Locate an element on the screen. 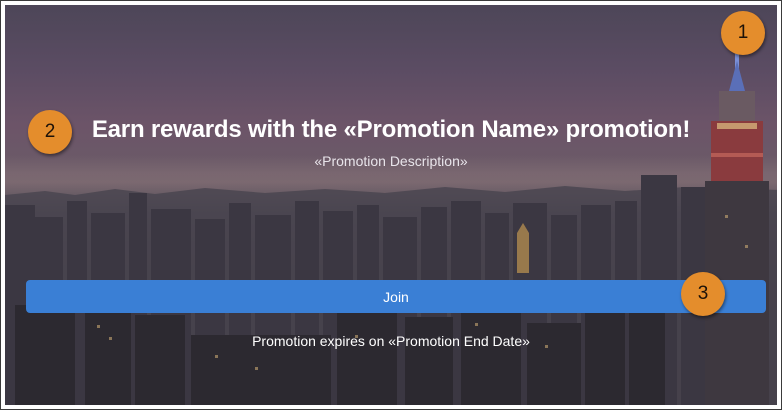  promotion-description: «Promotion Description» is located at coordinates (391, 161).